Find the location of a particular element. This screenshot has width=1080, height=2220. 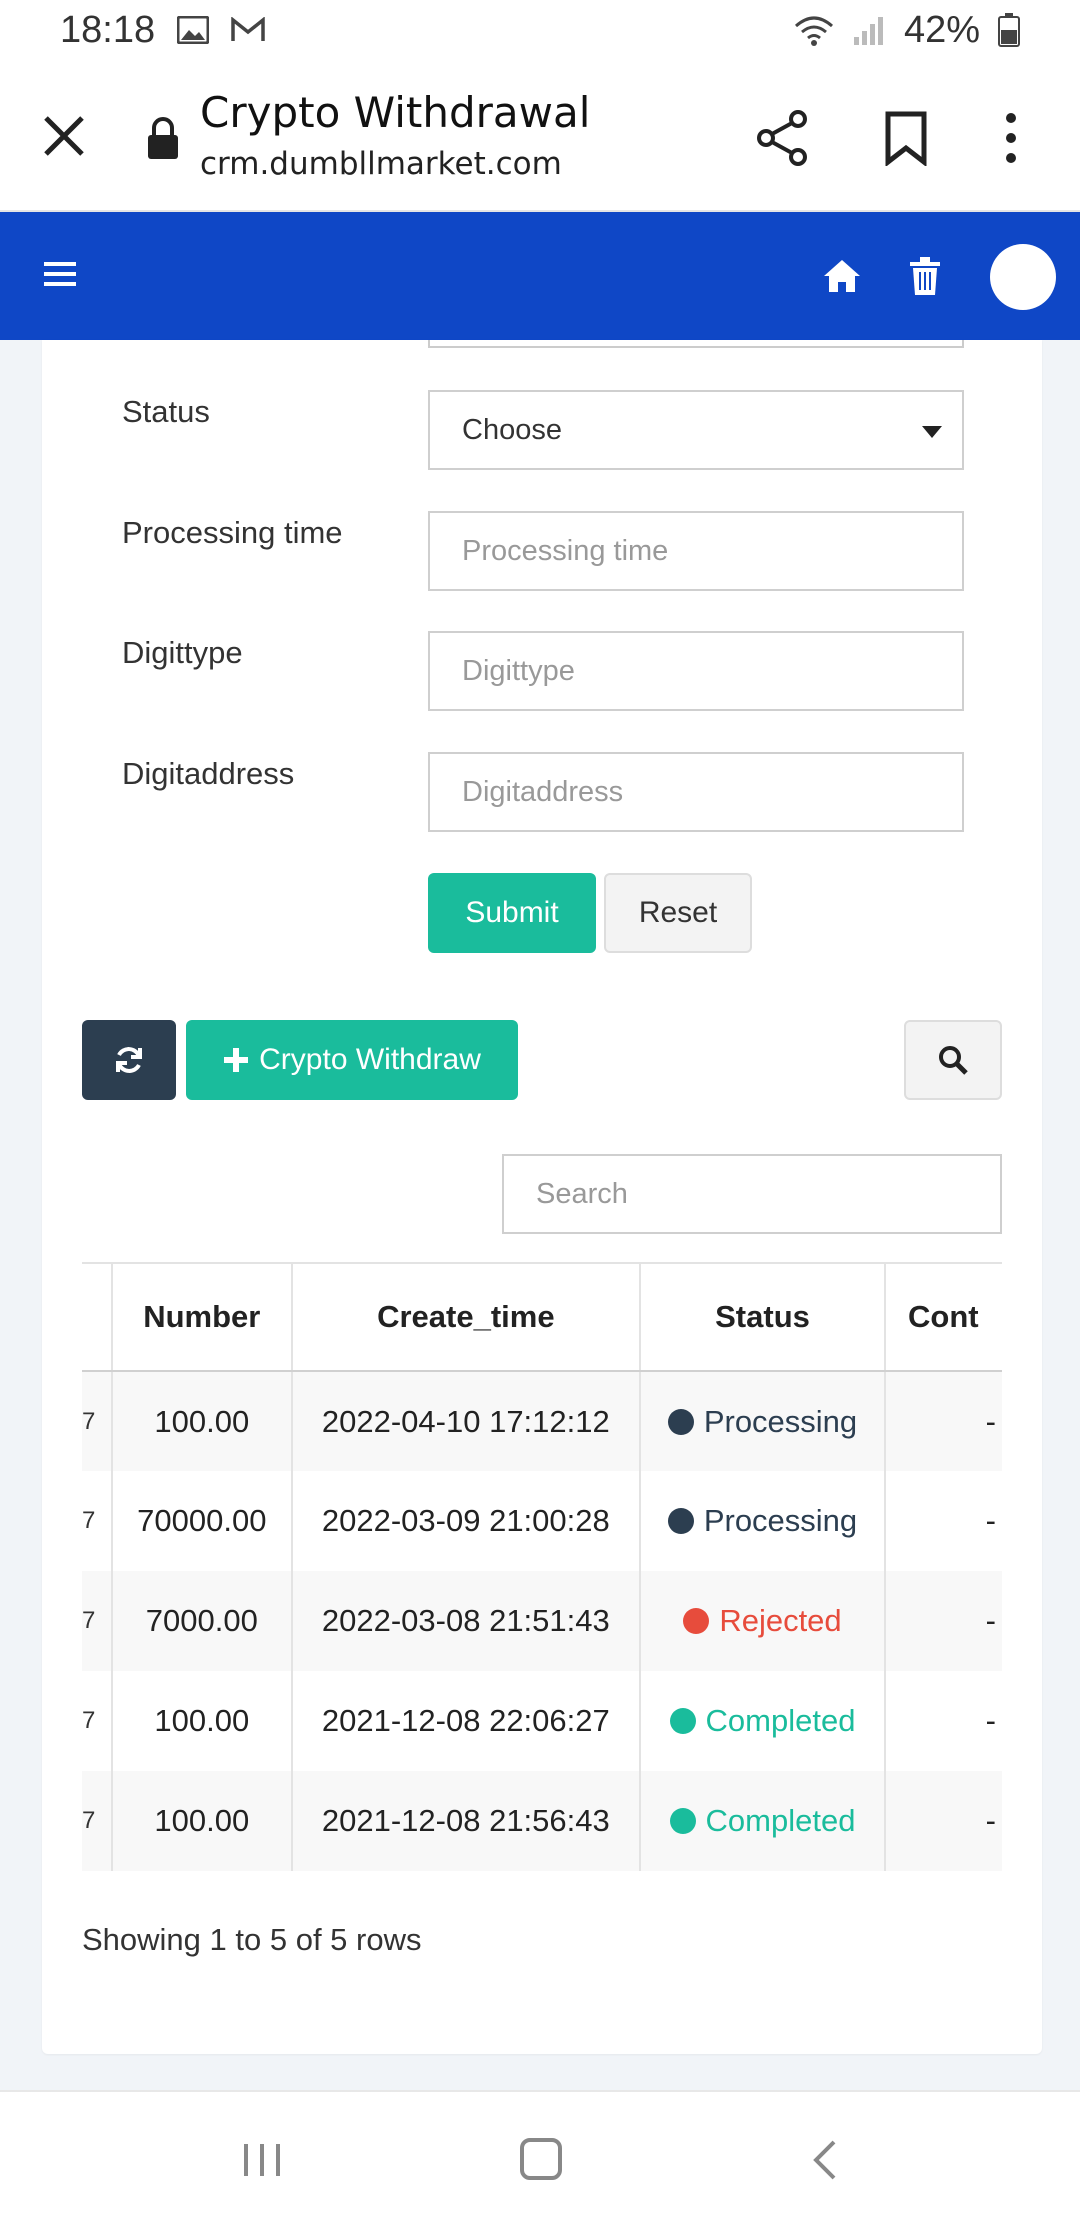

more-icon is located at coordinates (1011, 138).